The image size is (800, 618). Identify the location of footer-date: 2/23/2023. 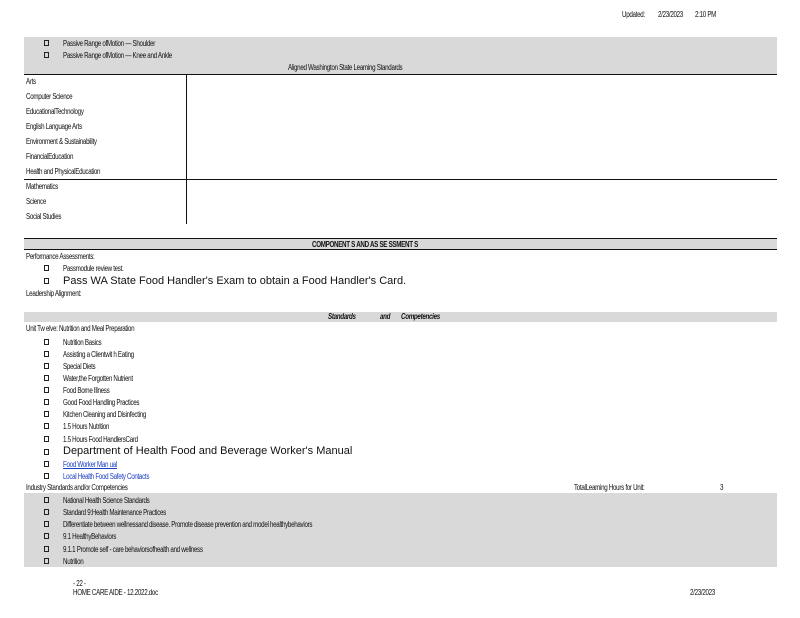
(702, 592).